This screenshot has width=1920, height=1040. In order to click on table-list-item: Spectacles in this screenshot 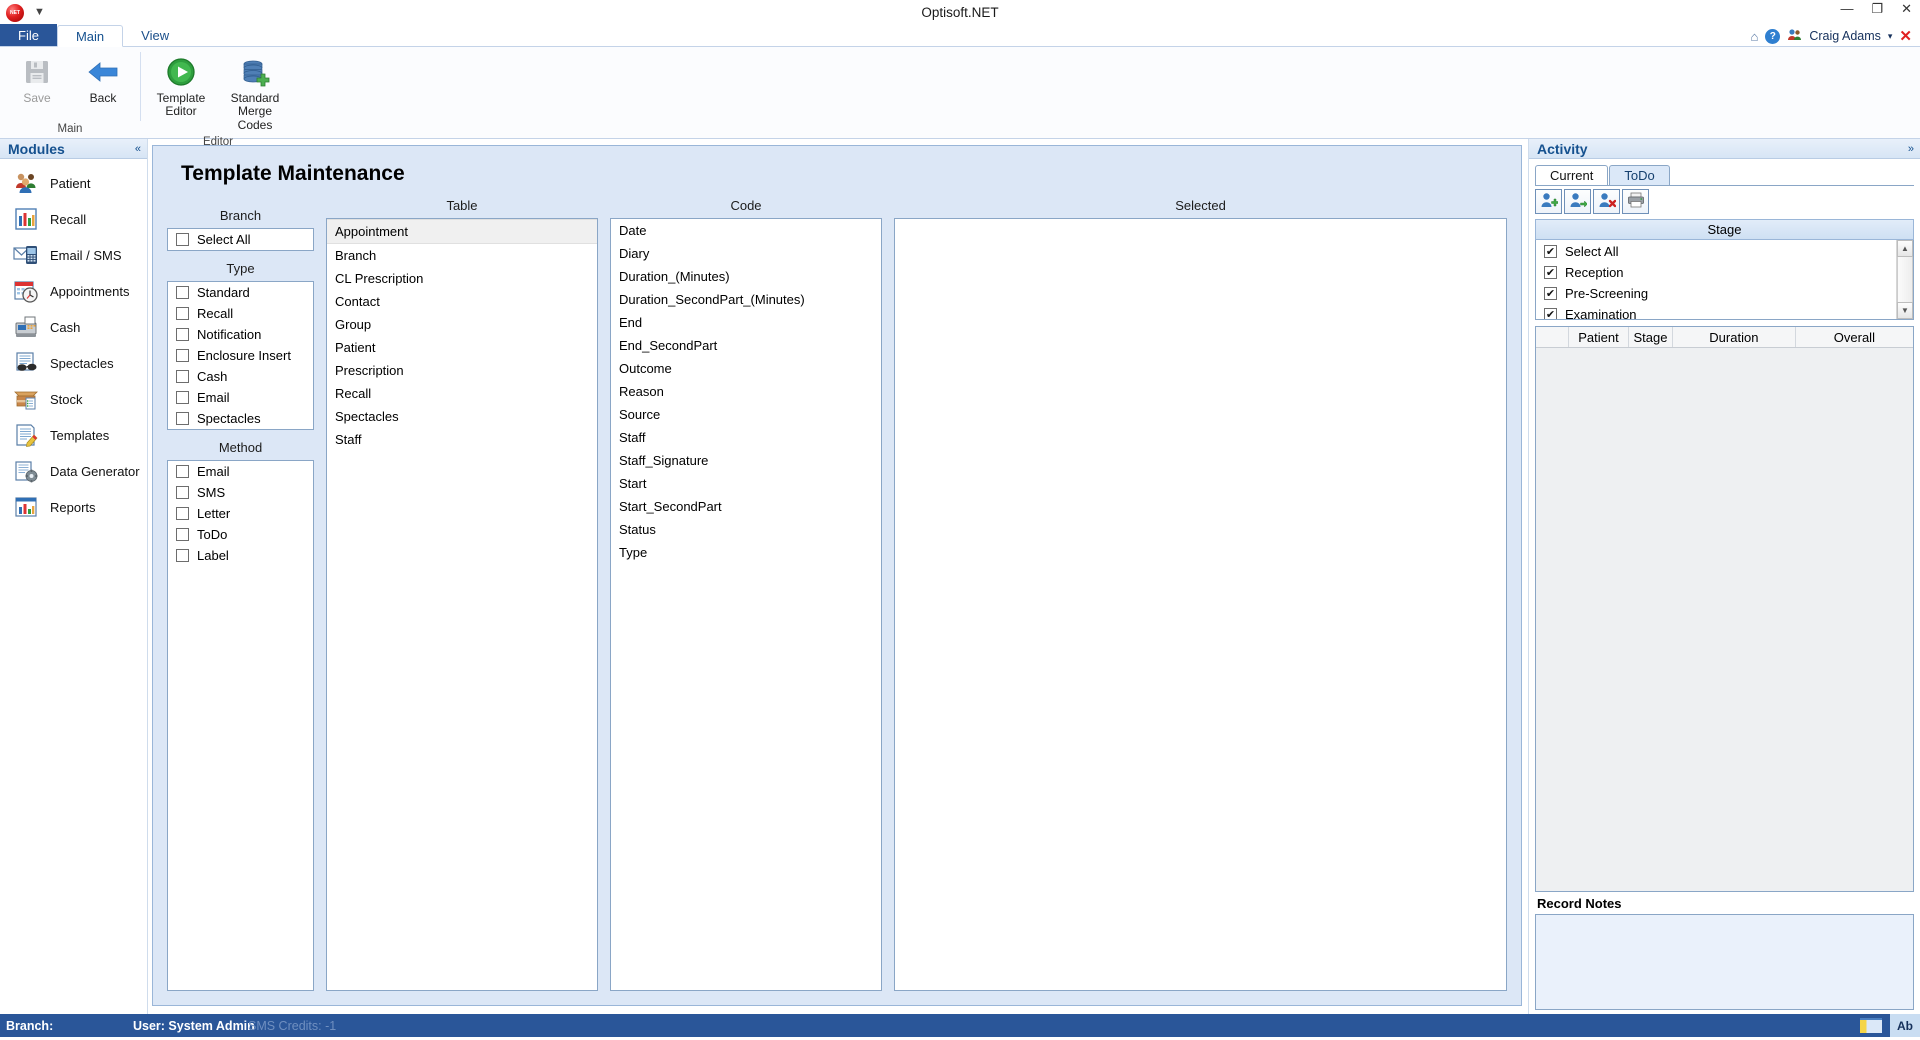, I will do `click(462, 416)`.